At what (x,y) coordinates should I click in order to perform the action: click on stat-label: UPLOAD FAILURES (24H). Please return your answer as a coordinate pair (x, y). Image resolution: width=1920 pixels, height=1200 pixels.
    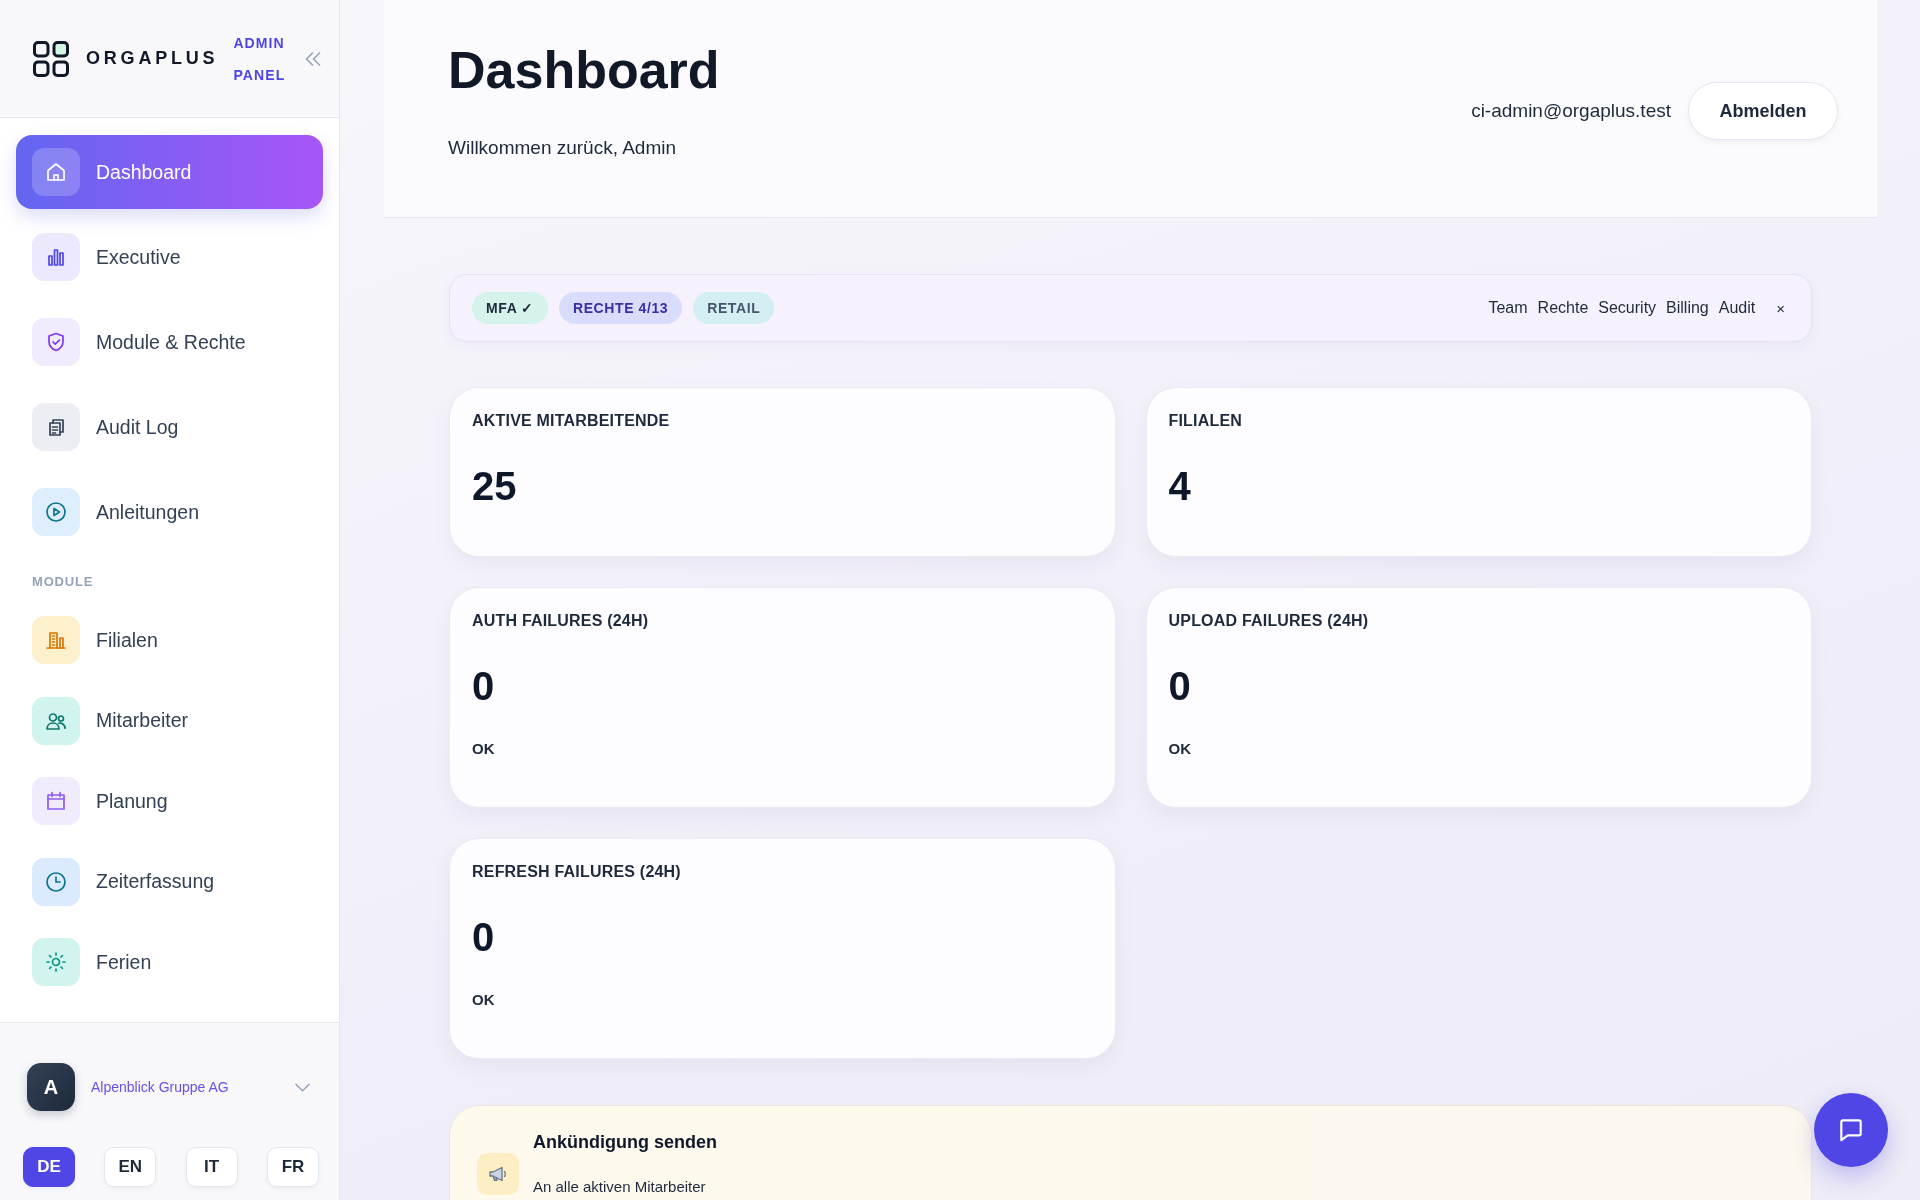
    Looking at the image, I should click on (1269, 621).